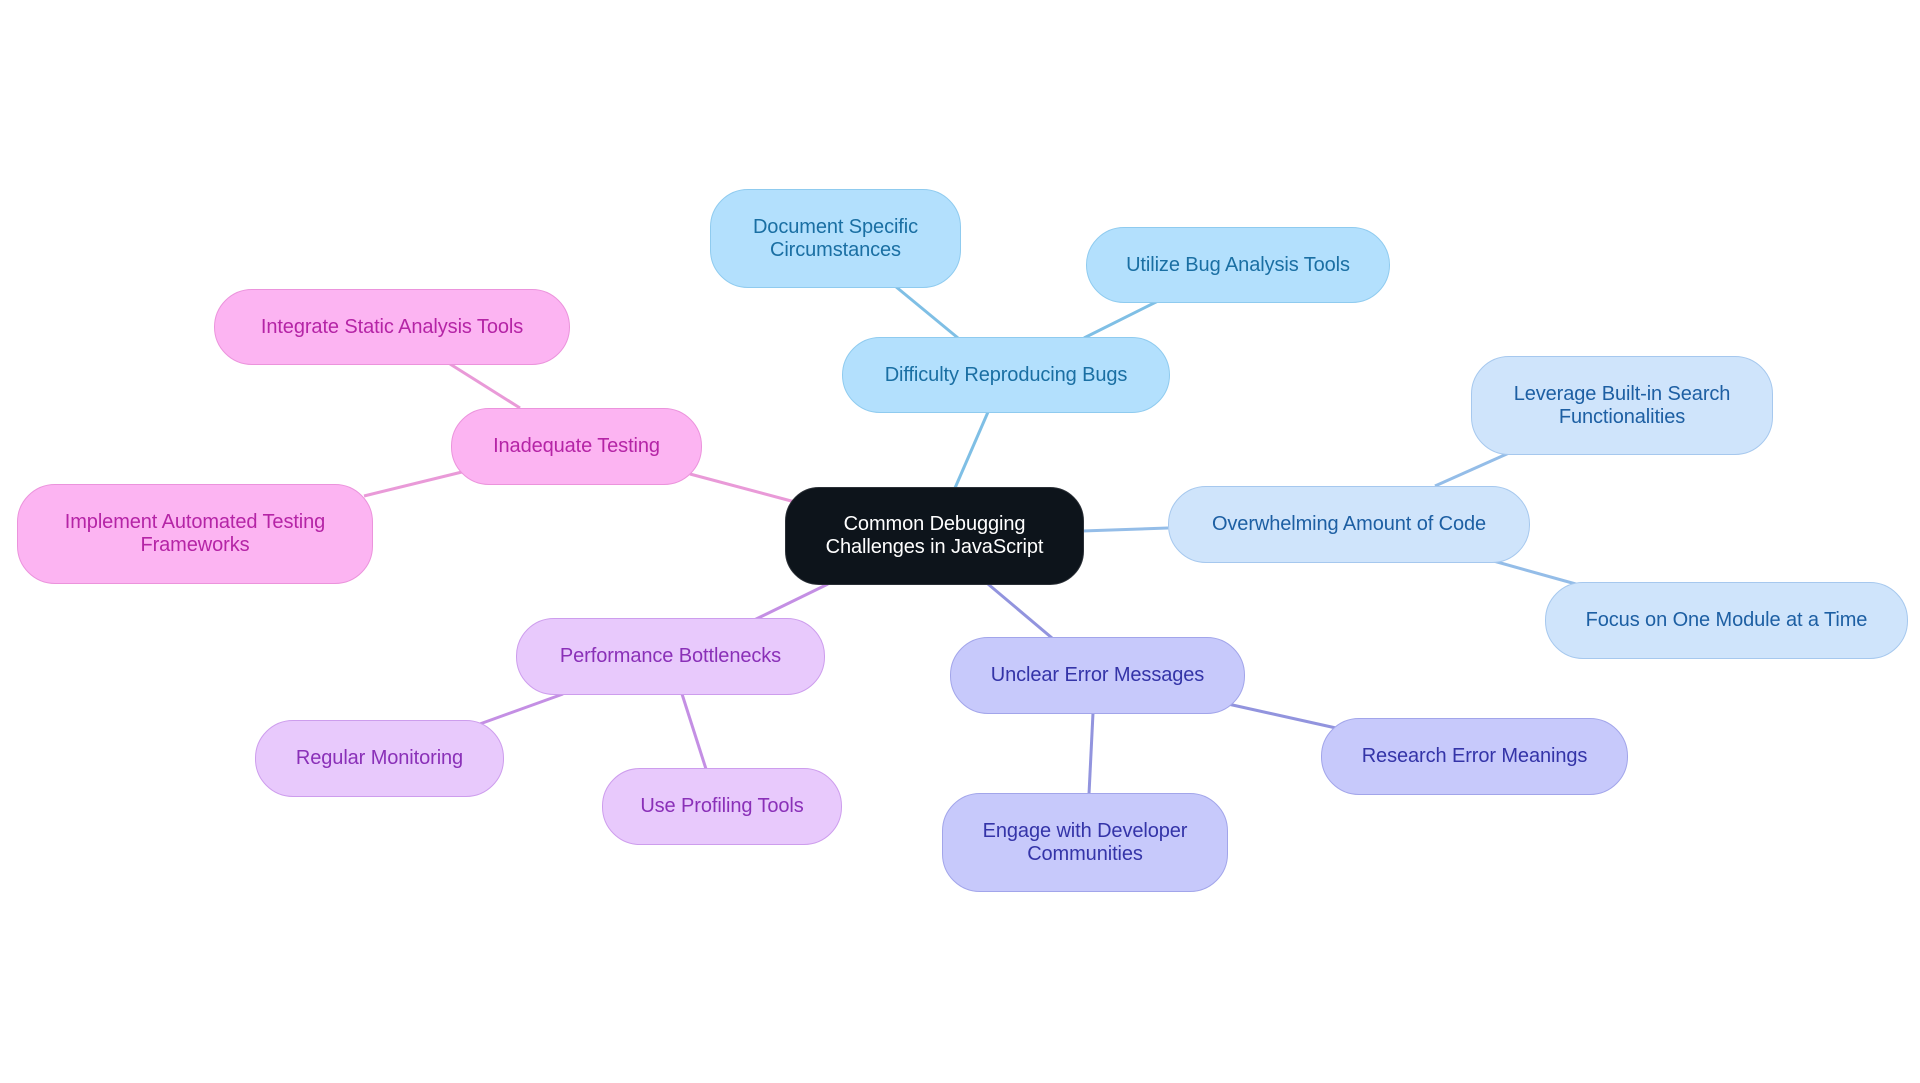 The width and height of the screenshot is (1920, 1083). I want to click on leaf-implement-automated-testing-frameworks: Implement Automated Testing Frameworks, so click(195, 534).